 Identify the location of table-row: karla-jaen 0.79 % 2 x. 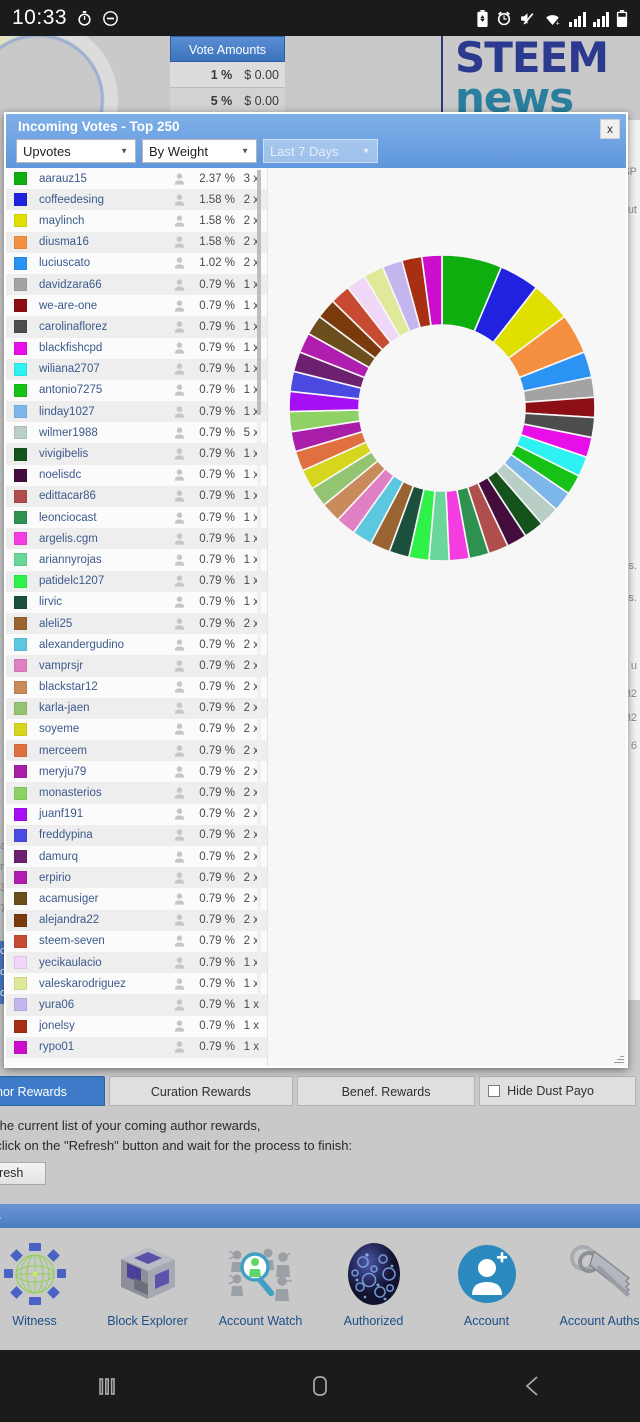
(136, 708).